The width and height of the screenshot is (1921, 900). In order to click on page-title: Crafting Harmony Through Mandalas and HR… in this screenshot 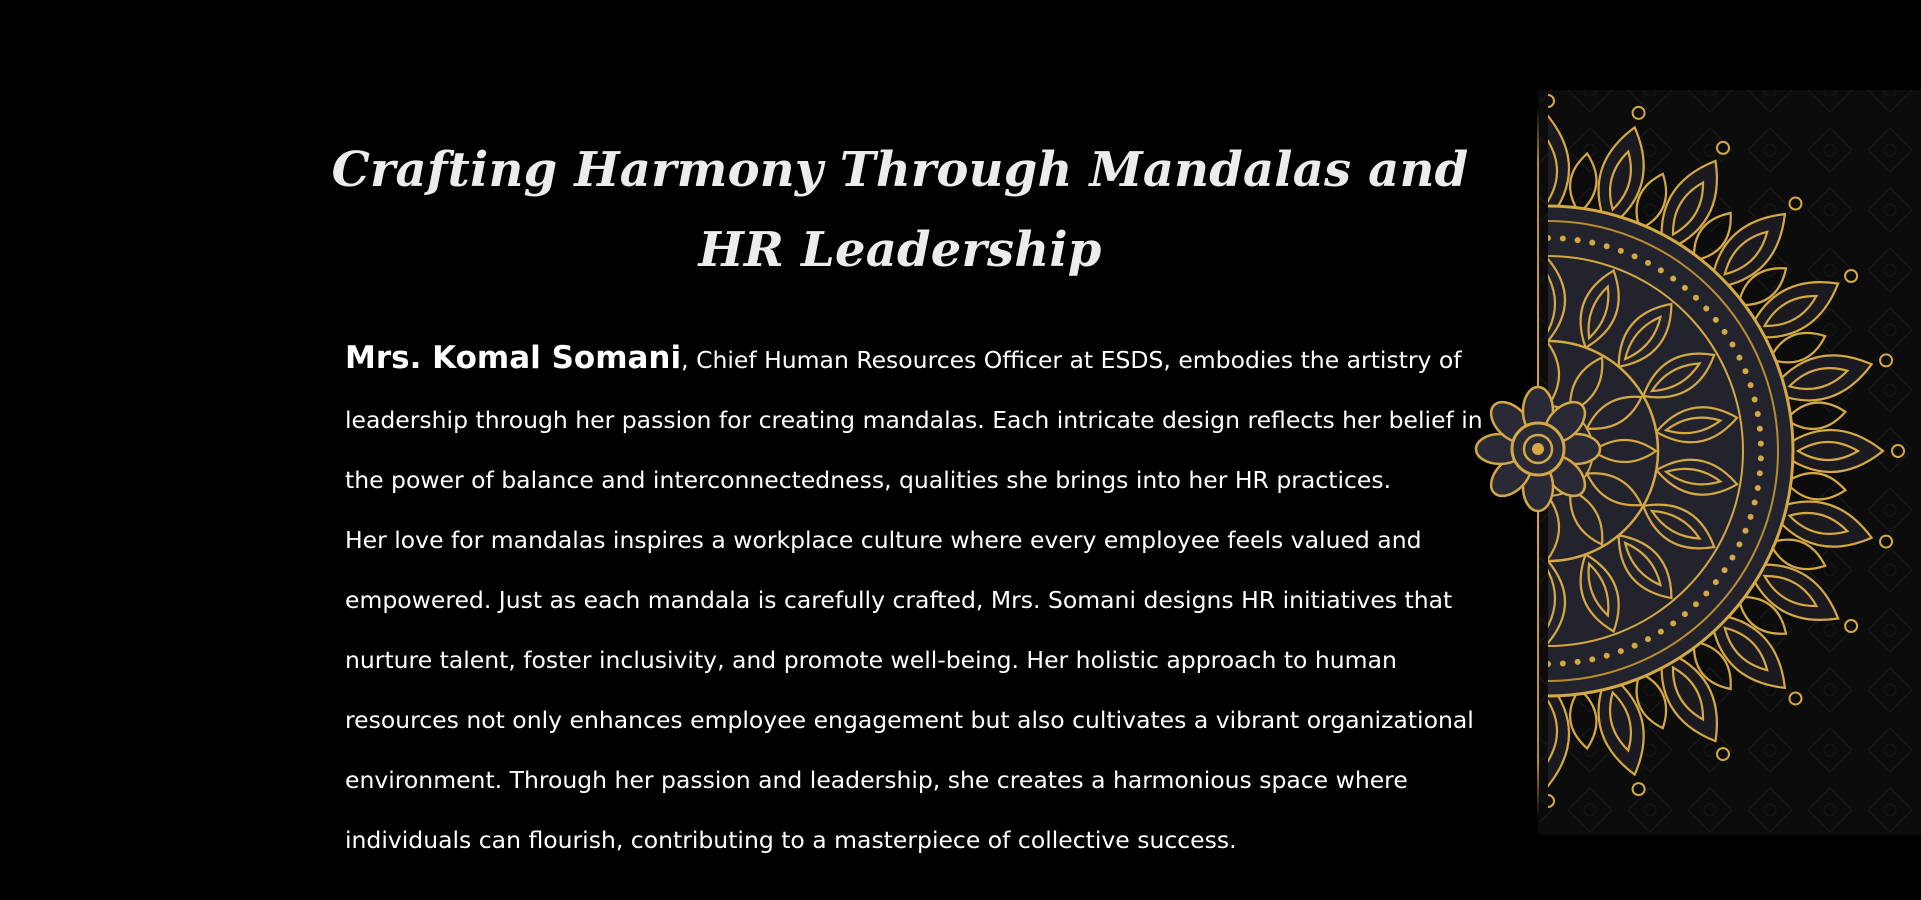, I will do `click(900, 210)`.